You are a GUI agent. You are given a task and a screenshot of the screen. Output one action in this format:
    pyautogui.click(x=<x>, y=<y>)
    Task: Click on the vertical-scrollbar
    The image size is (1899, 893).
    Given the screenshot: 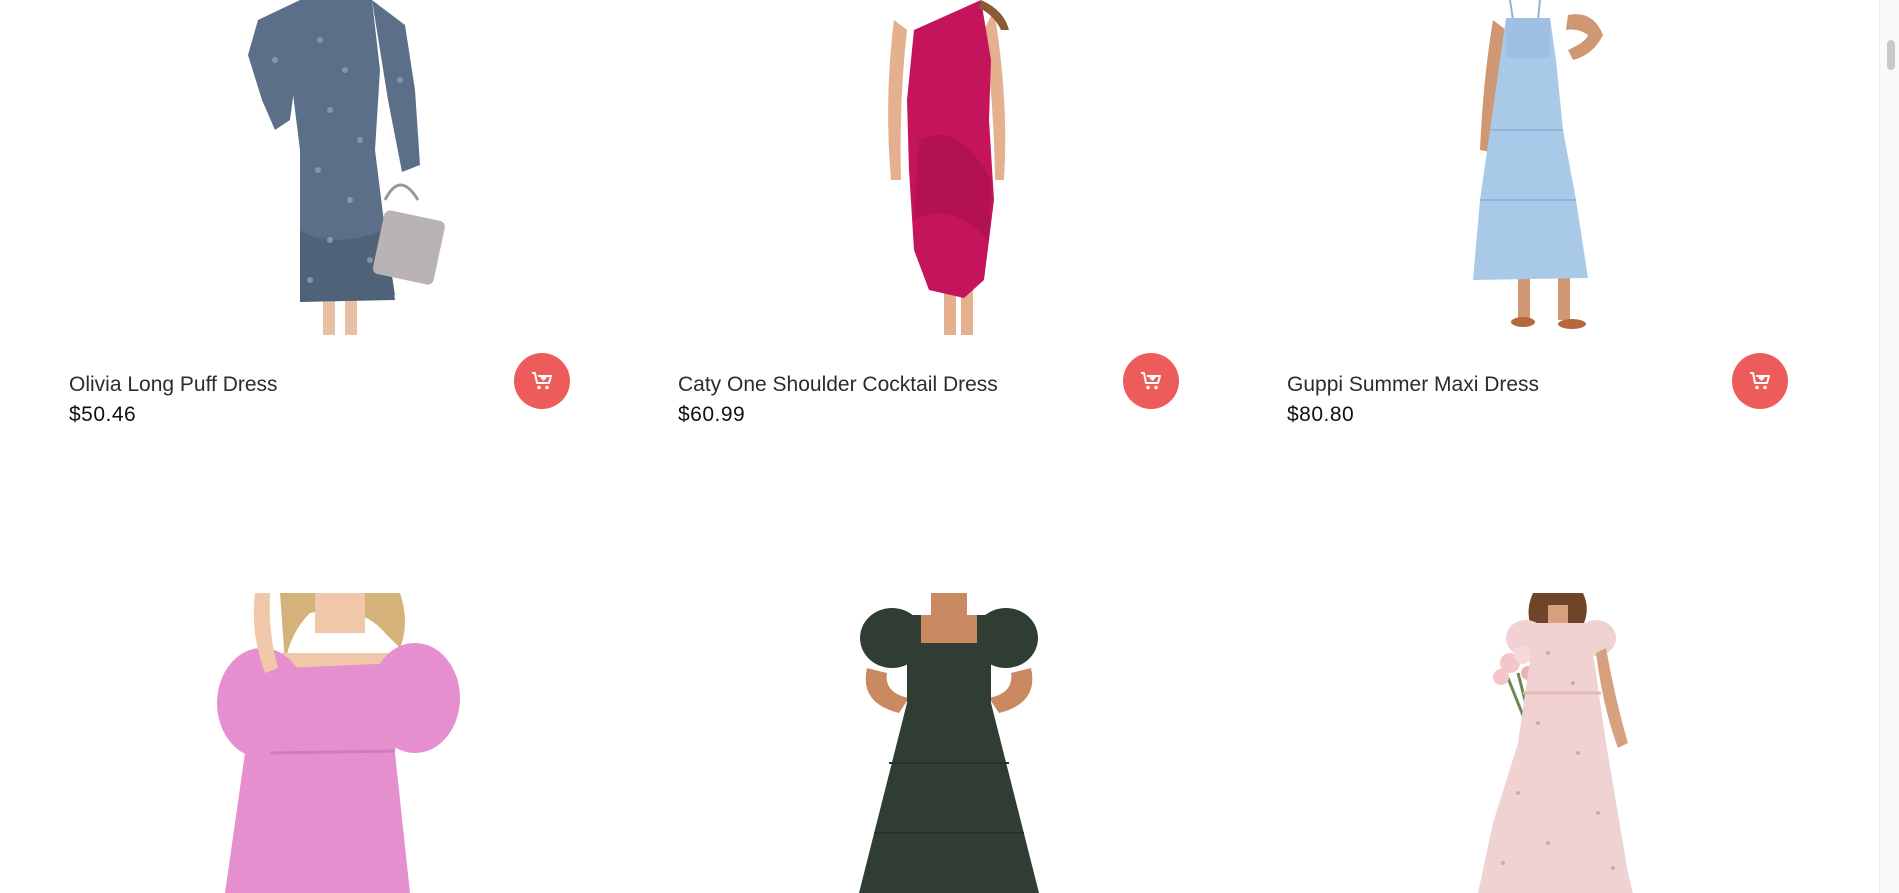 What is the action you would take?
    pyautogui.click(x=1889, y=446)
    